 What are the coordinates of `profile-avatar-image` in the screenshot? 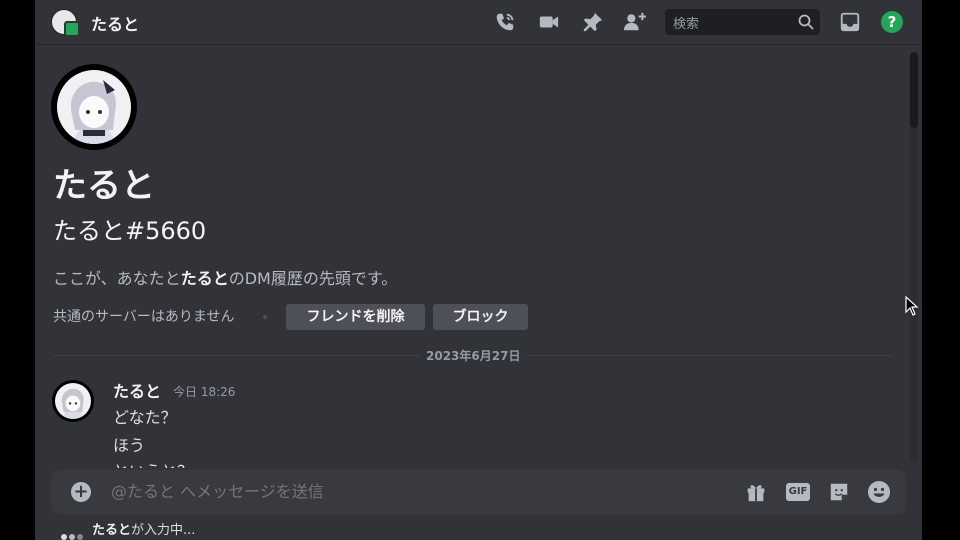 It's located at (94, 107).